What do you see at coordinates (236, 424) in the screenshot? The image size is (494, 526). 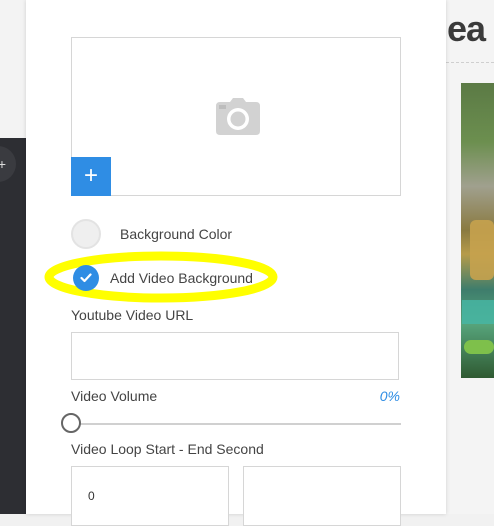 I see `video-volume-slider-track` at bounding box center [236, 424].